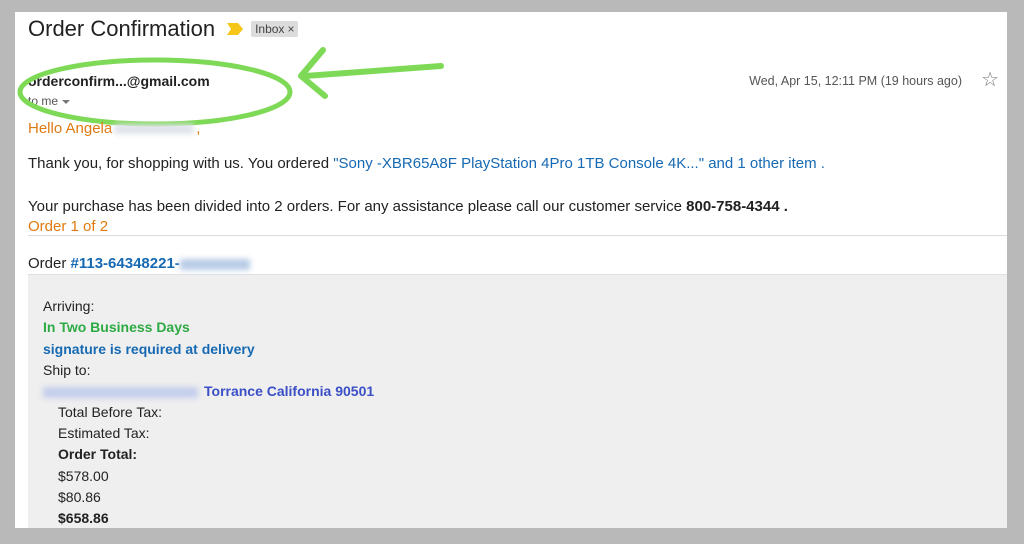 This screenshot has width=1024, height=544. What do you see at coordinates (110, 412) in the screenshot?
I see `total-before-tax-label: Total Before Tax:` at bounding box center [110, 412].